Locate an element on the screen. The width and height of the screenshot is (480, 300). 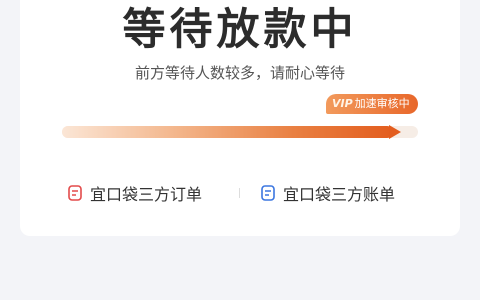
bill-link-label: 宜口袋三方账单 is located at coordinates (339, 194).